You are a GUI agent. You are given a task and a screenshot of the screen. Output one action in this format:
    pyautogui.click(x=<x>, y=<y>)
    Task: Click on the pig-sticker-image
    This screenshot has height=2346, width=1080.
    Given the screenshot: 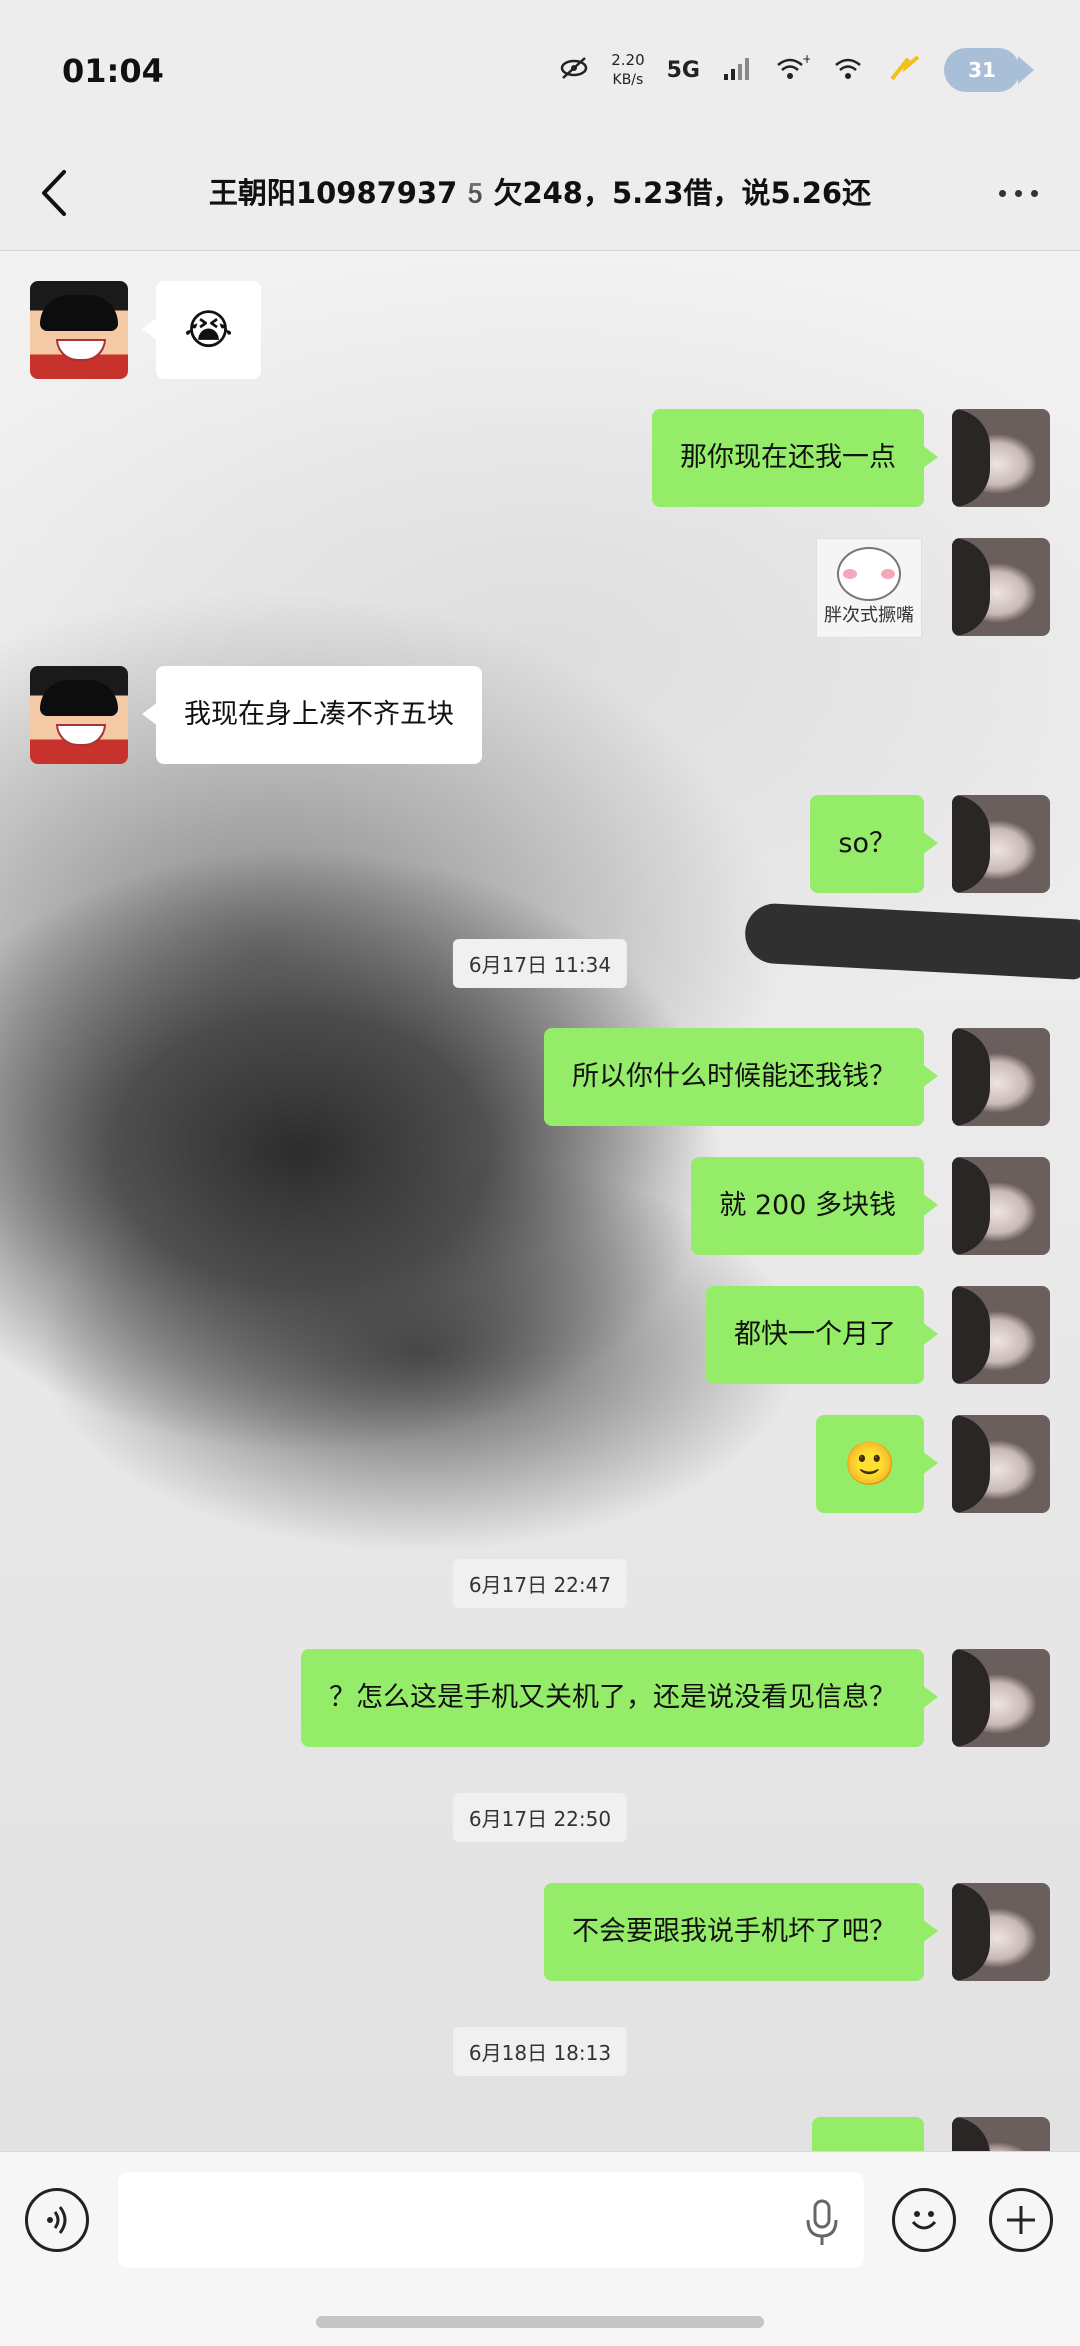 What is the action you would take?
    pyautogui.click(x=869, y=574)
    